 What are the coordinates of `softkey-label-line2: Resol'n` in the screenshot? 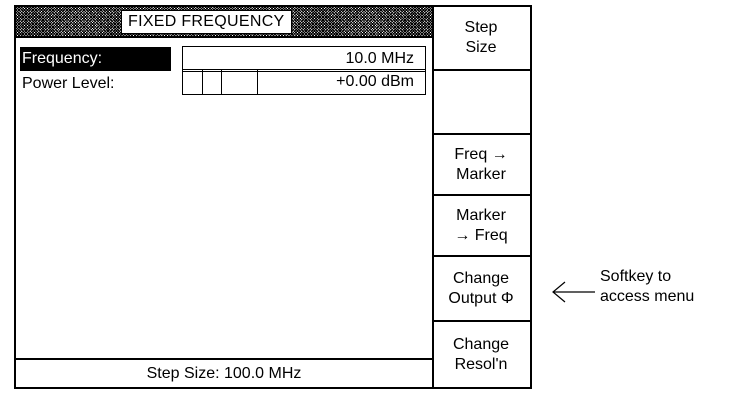 It's located at (481, 364).